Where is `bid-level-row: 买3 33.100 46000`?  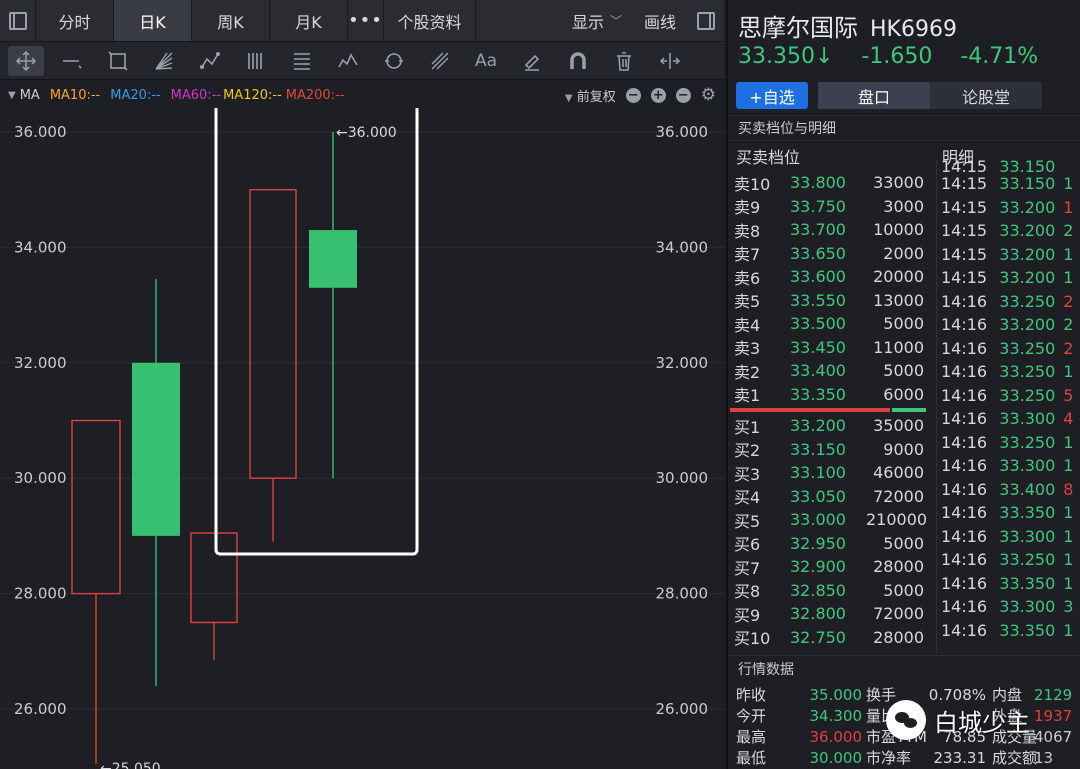
bid-level-row: 买3 33.100 46000 is located at coordinates (828, 473).